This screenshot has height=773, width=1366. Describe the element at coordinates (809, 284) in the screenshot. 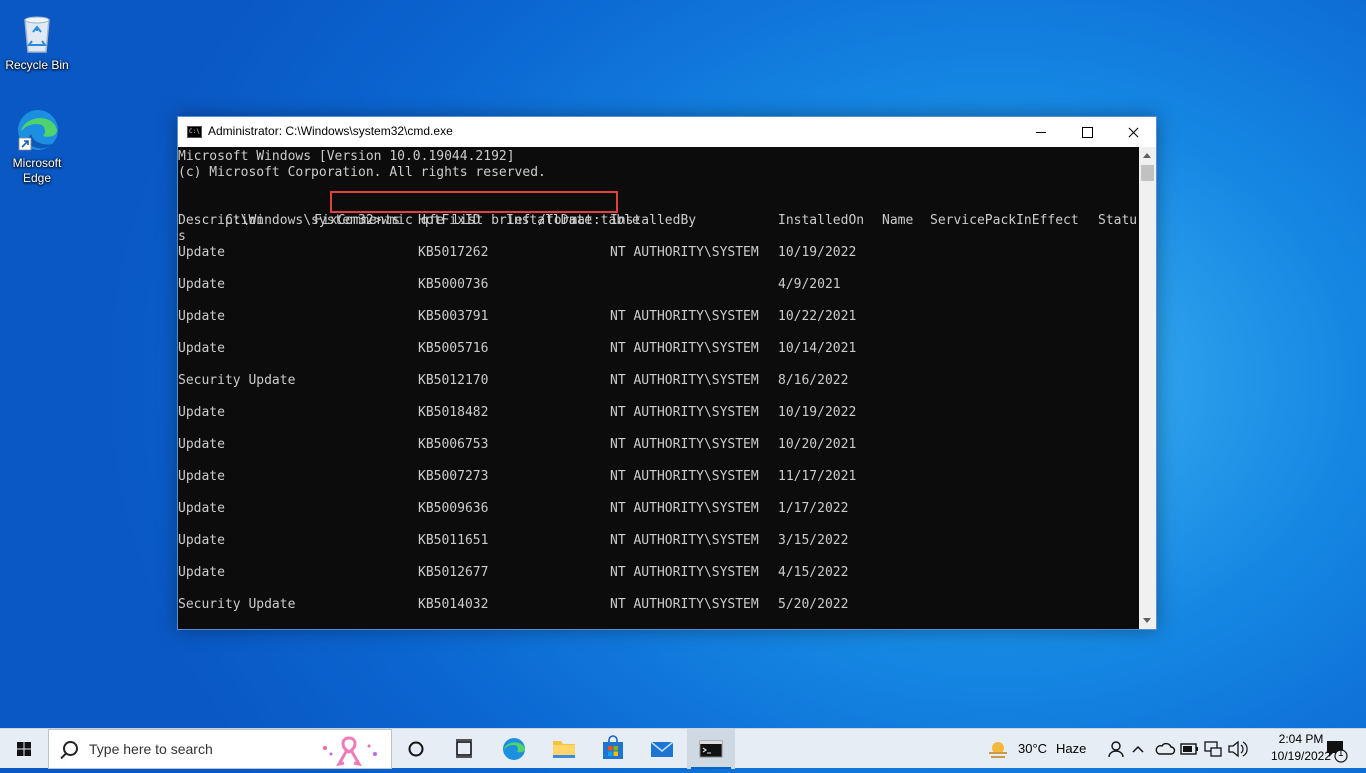

I see `row-installed-on: 4/9/2021` at that location.